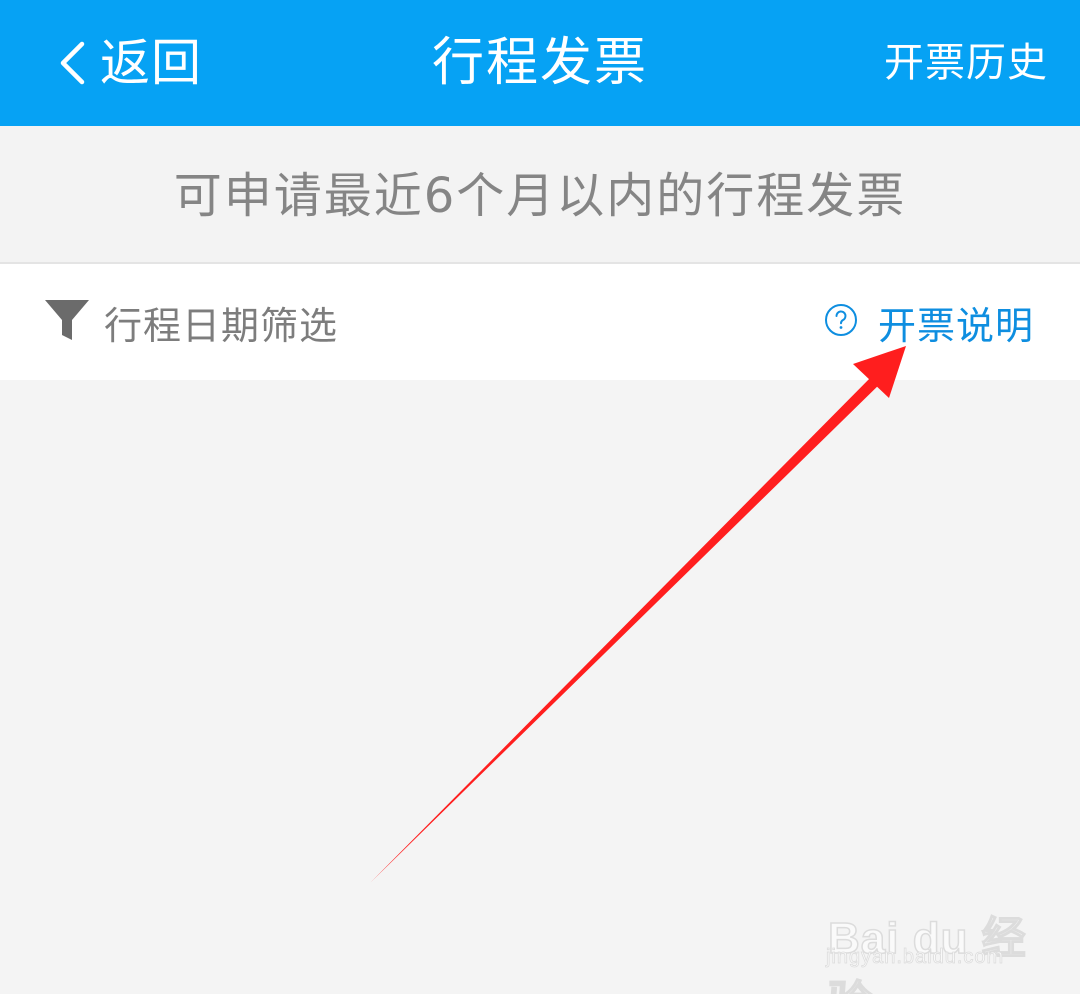 The image size is (1080, 994). Describe the element at coordinates (841, 322) in the screenshot. I see `question-circle-icon` at that location.